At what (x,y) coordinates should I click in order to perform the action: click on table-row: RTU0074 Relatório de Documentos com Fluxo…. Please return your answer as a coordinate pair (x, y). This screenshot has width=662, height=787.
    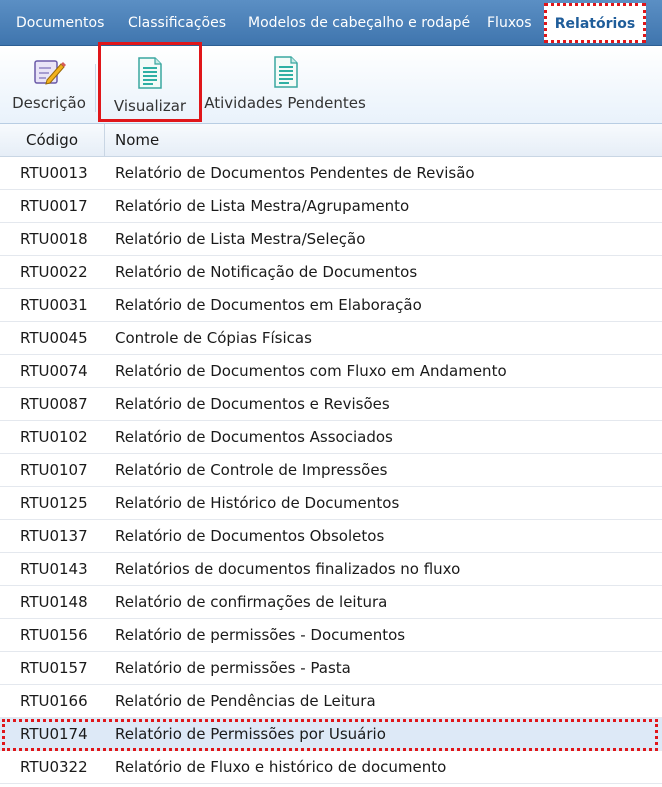
    Looking at the image, I should click on (331, 371).